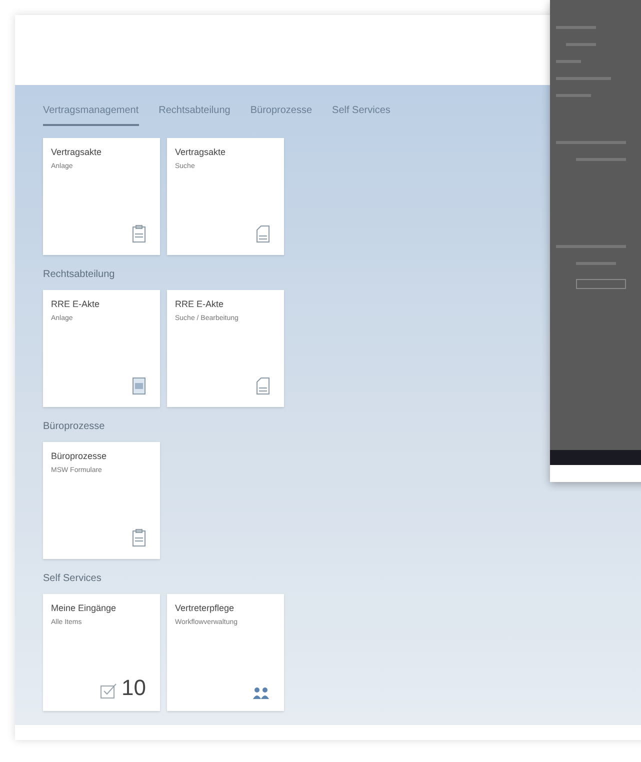 The image size is (641, 762). I want to click on group-title: Büroprozesse, so click(74, 427).